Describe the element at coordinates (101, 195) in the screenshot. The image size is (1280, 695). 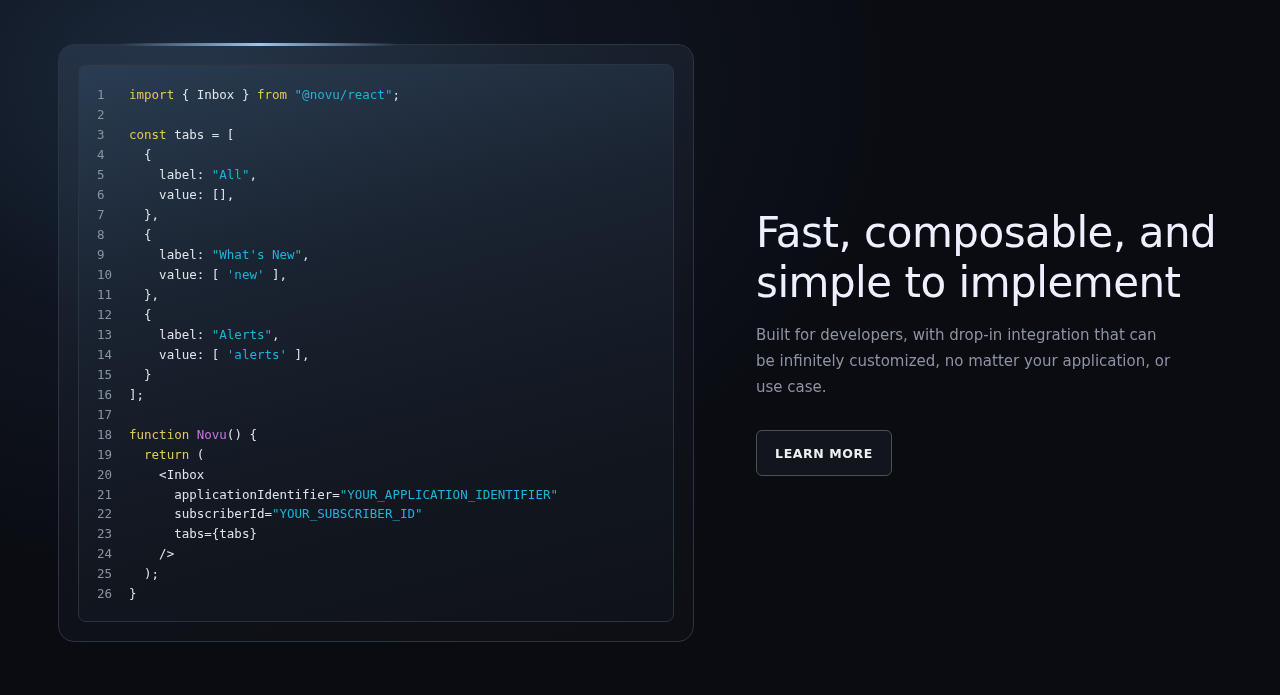
I see `line-number: 6` at that location.